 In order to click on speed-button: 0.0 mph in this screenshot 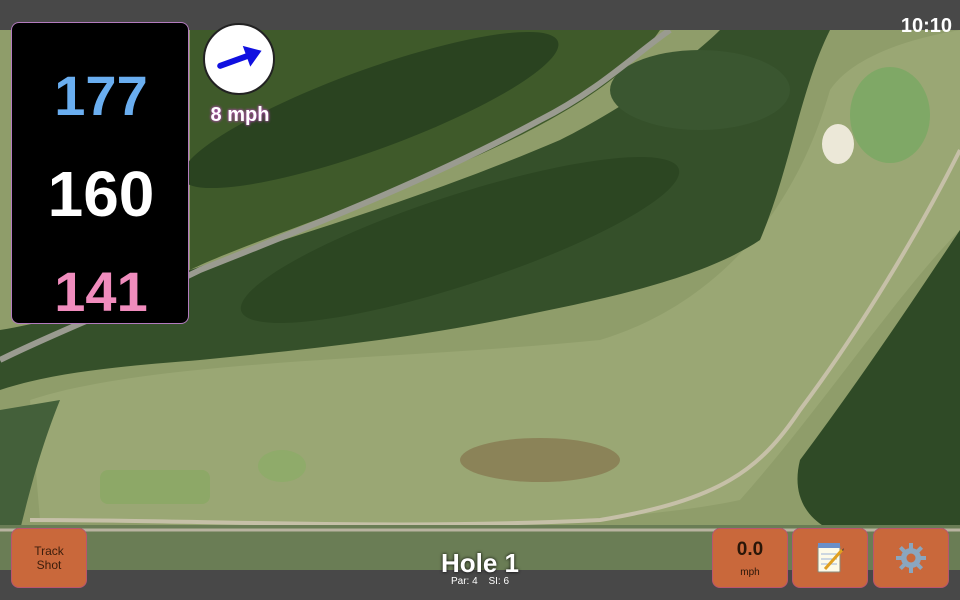, I will do `click(750, 558)`.